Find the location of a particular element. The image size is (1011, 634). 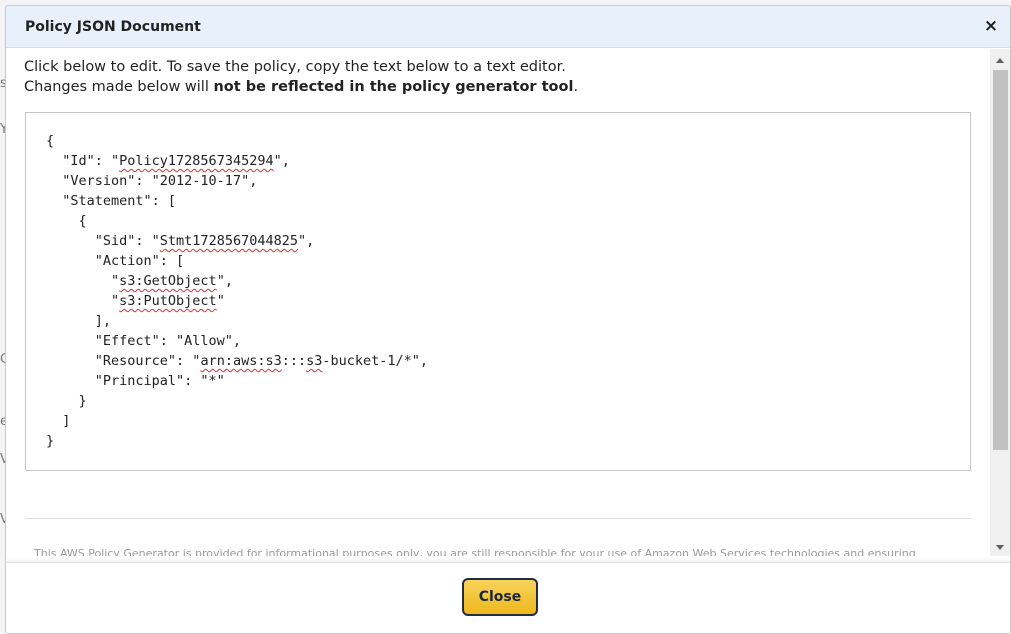

modal-title: Policy JSON Document is located at coordinates (113, 26).